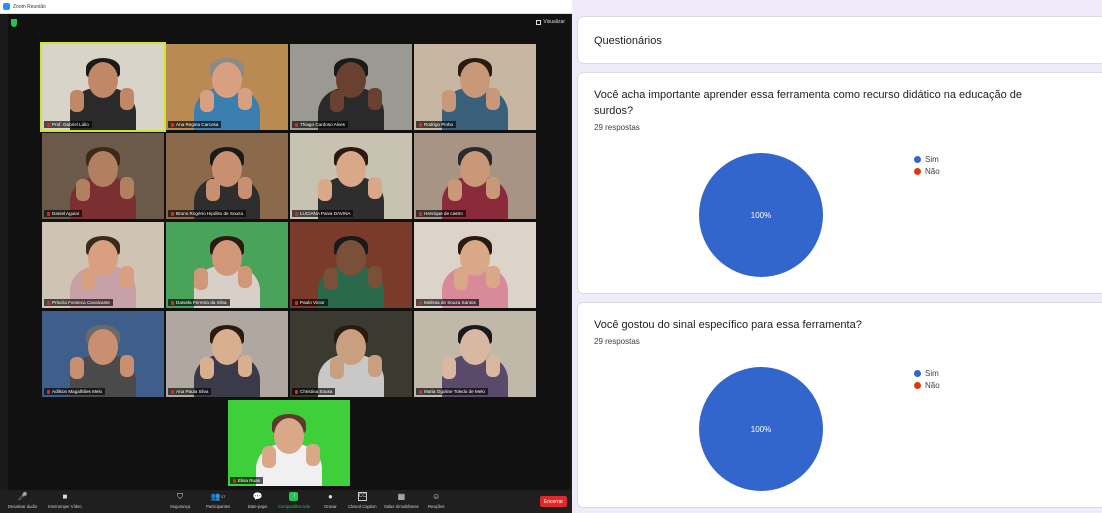  What do you see at coordinates (351, 354) in the screenshot?
I see `video-tile: Christina Sousa` at bounding box center [351, 354].